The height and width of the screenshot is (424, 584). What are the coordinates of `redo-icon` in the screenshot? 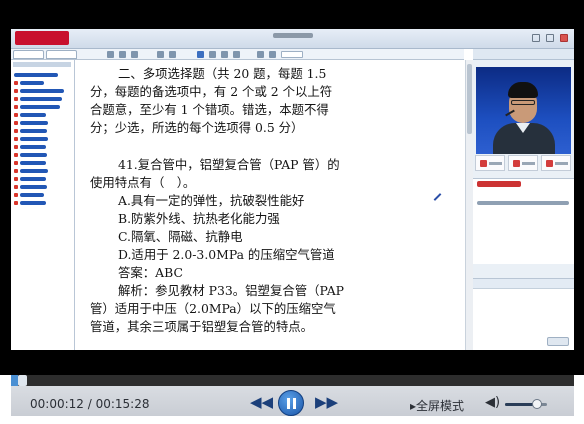 It's located at (172, 54).